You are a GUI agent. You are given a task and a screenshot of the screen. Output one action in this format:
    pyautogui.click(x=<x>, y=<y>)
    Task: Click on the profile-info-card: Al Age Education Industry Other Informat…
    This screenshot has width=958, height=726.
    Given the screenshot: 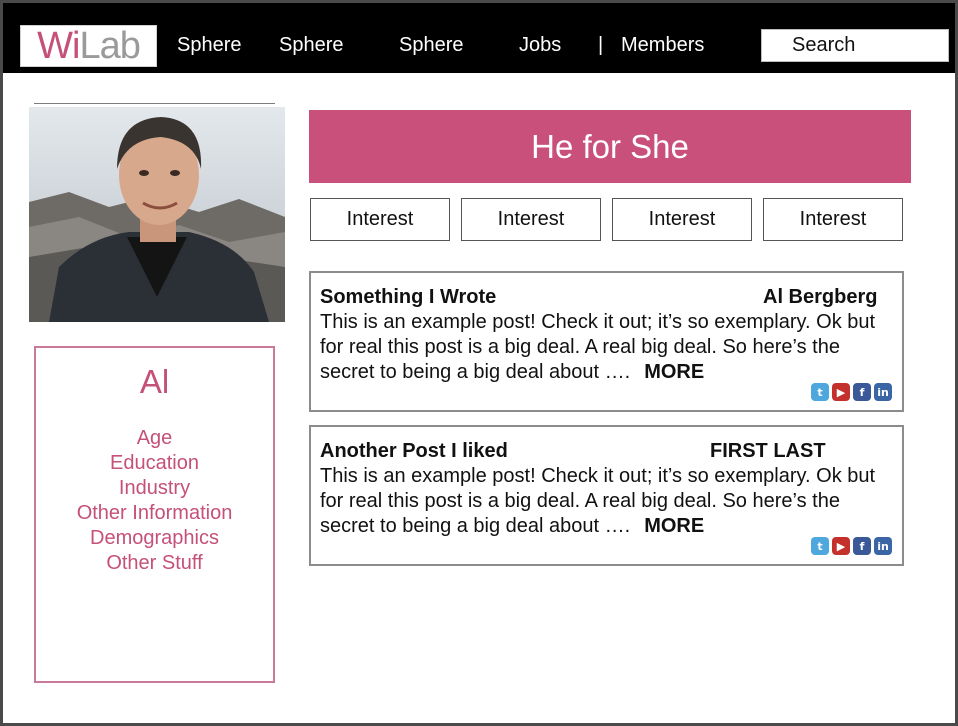 What is the action you would take?
    pyautogui.click(x=154, y=514)
    